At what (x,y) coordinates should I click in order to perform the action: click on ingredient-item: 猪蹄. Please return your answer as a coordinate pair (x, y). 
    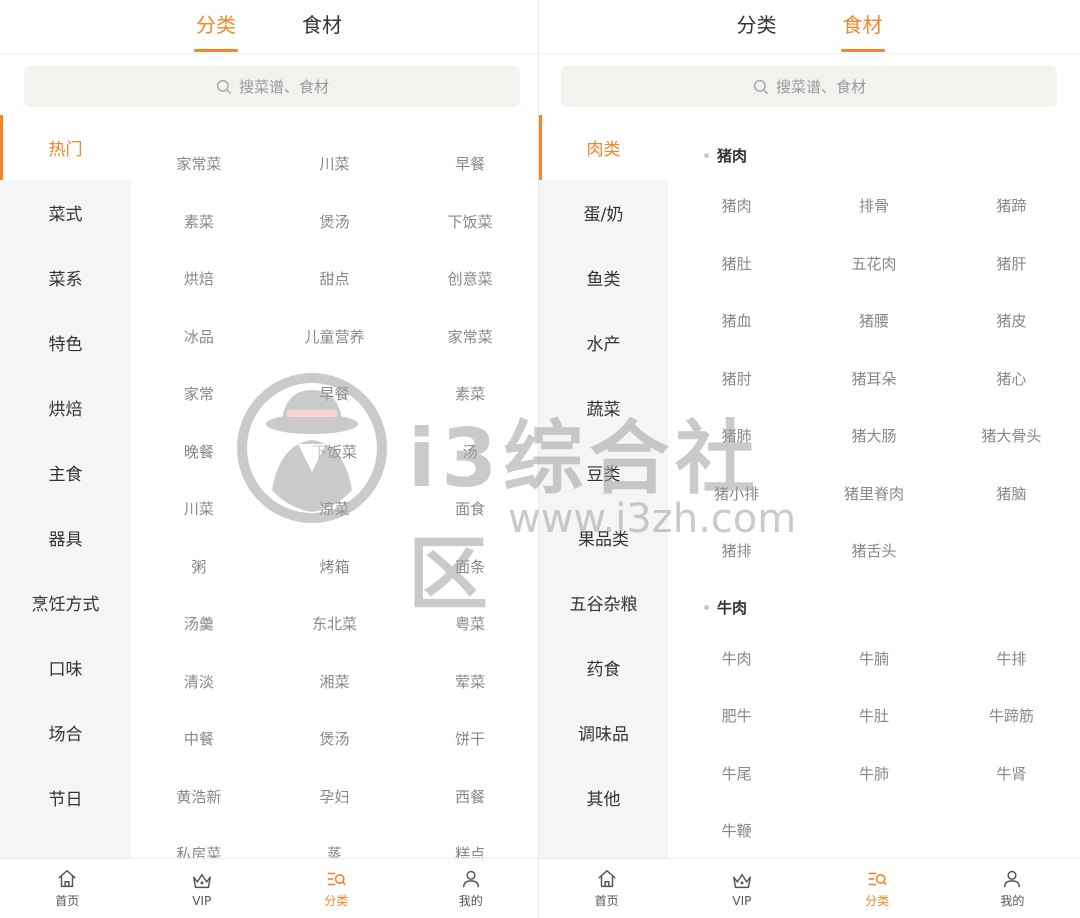
    Looking at the image, I should click on (1011, 206).